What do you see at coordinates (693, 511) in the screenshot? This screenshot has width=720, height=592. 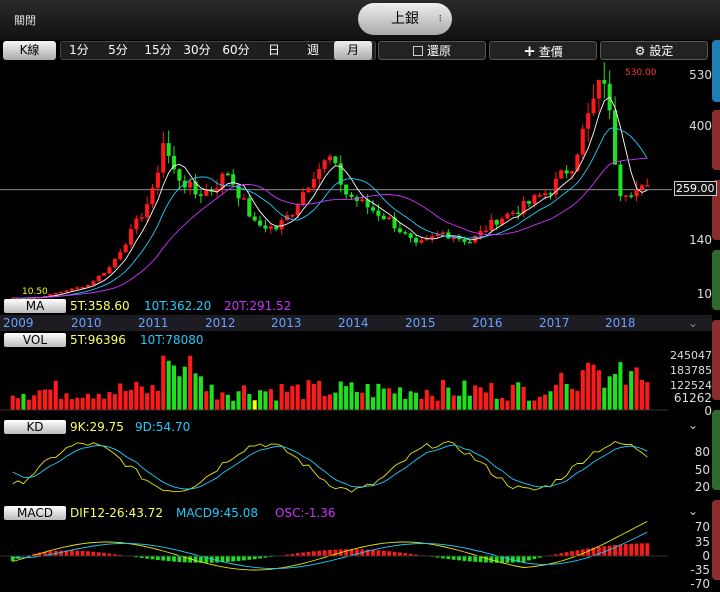 I see `macd-collapse-icon: ⌄` at bounding box center [693, 511].